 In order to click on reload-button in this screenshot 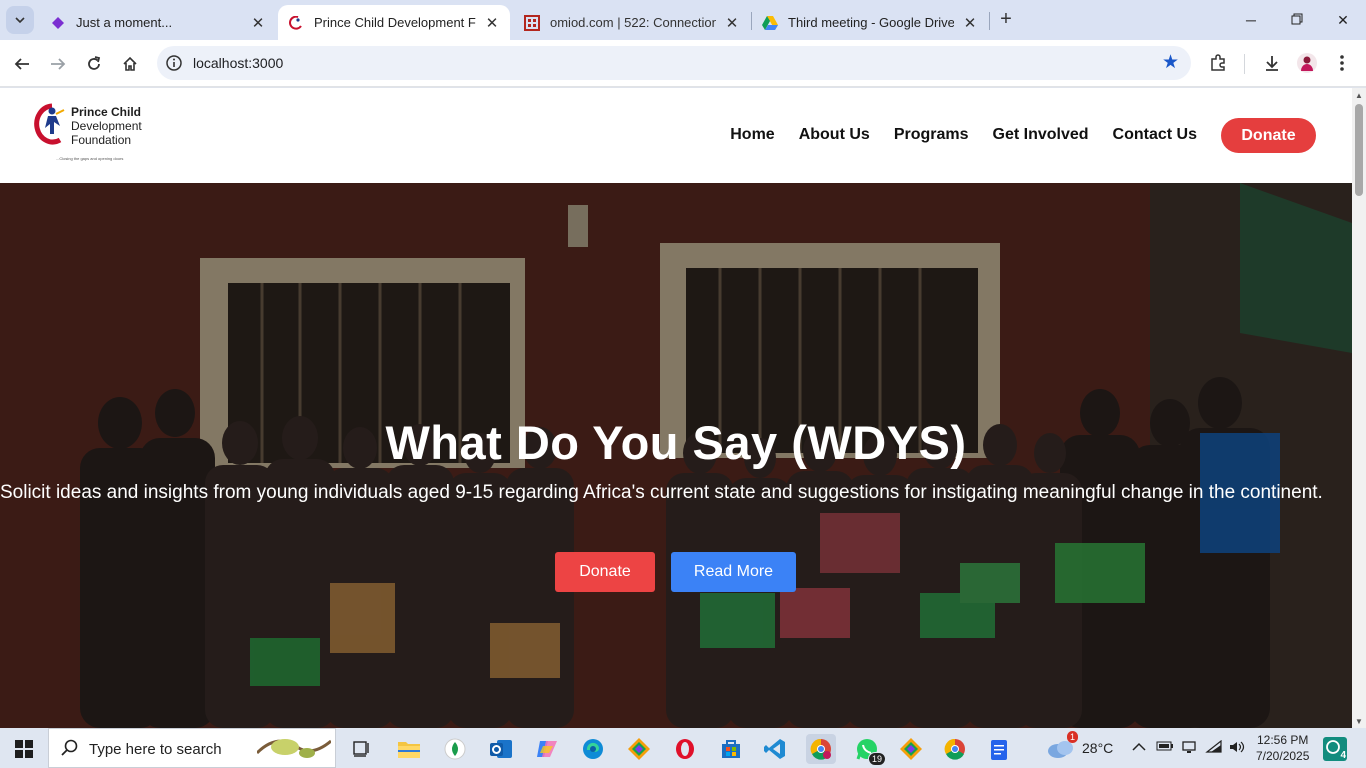, I will do `click(94, 64)`.